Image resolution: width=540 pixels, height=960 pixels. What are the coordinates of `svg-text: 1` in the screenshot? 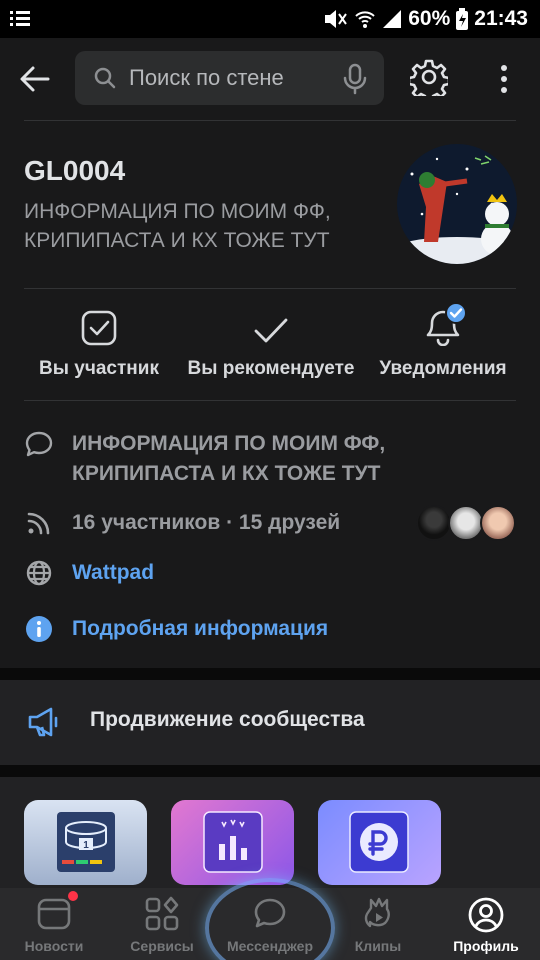 It's located at (86, 845).